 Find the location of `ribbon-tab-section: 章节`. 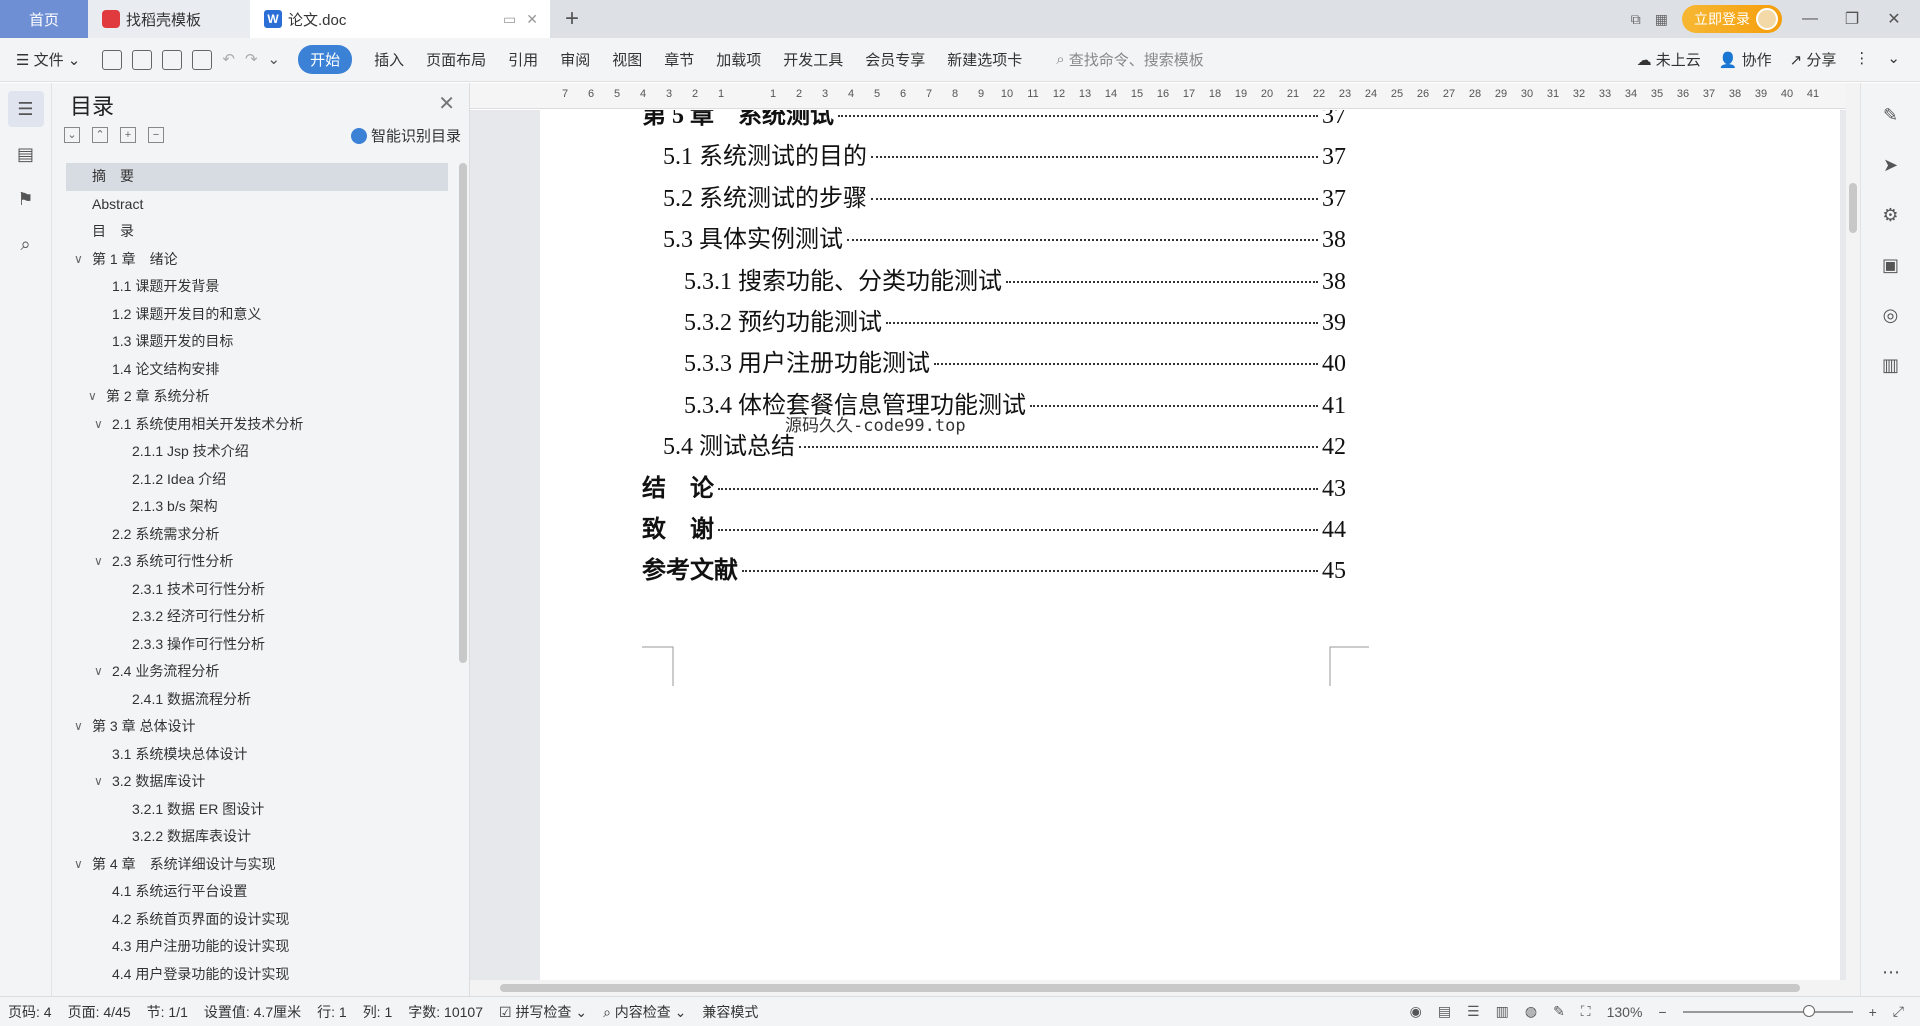

ribbon-tab-section: 章节 is located at coordinates (679, 59).